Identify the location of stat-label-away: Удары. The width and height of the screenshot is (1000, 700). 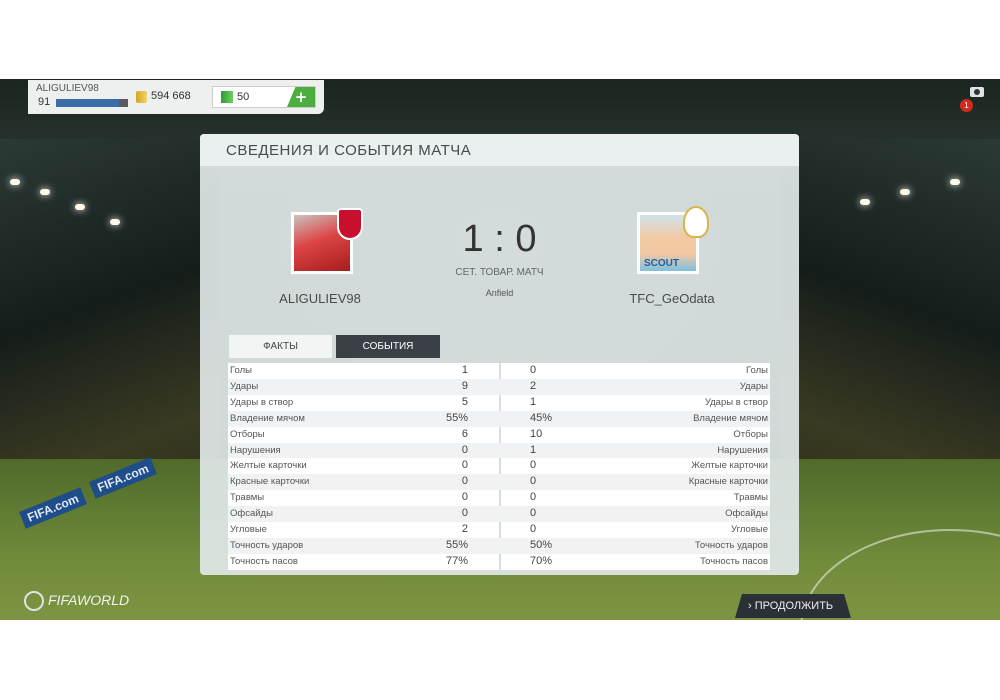
(753, 386).